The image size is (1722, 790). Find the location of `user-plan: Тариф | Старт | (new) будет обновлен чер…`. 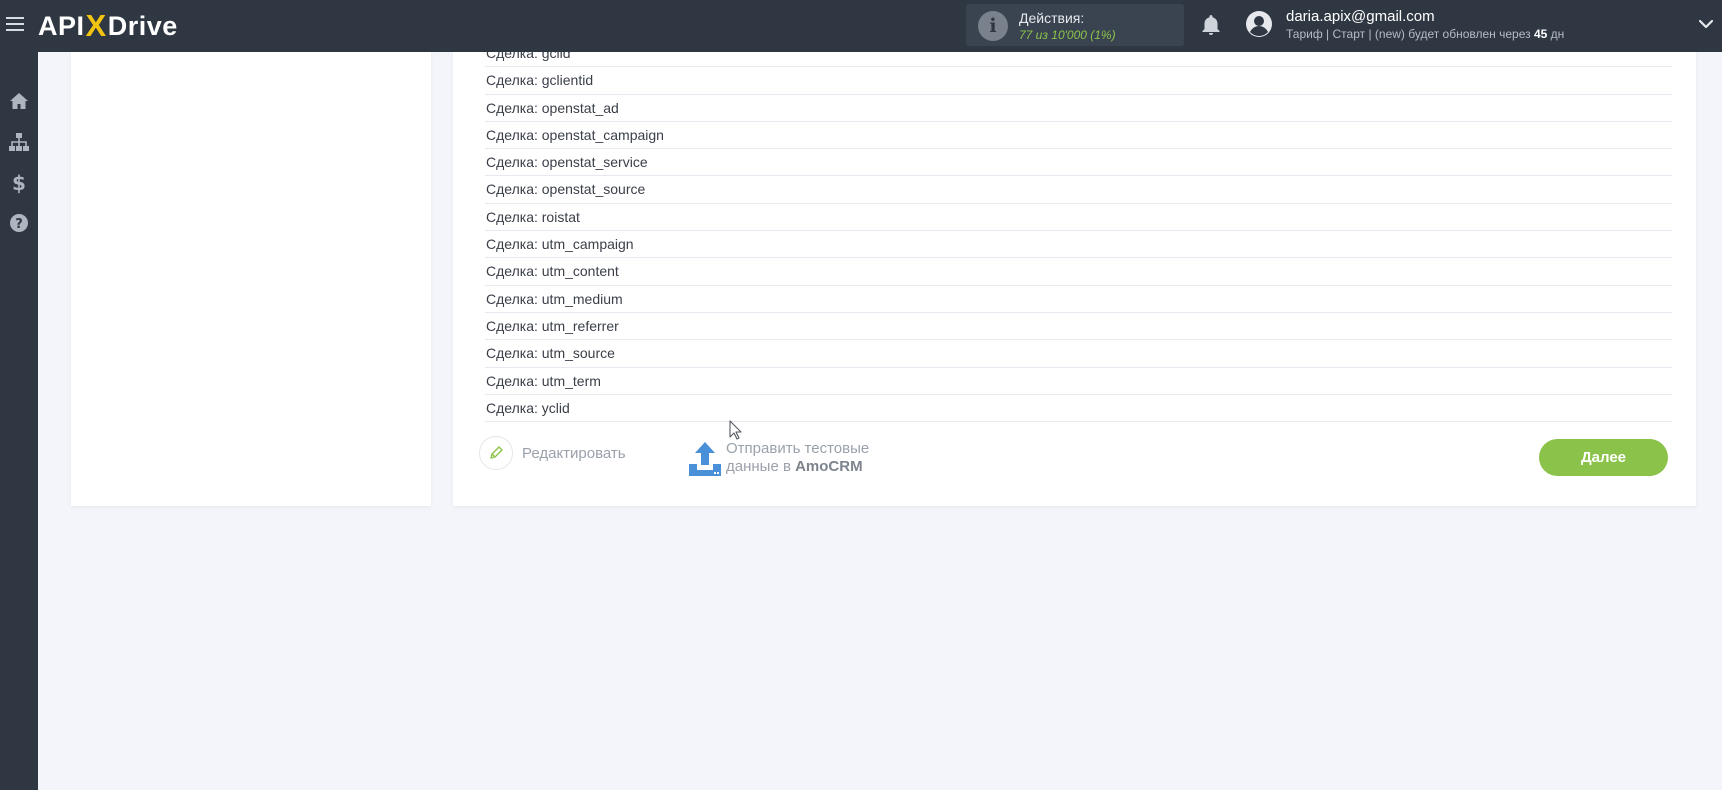

user-plan: Тариф | Старт | (new) будет обновлен чер… is located at coordinates (1425, 34).